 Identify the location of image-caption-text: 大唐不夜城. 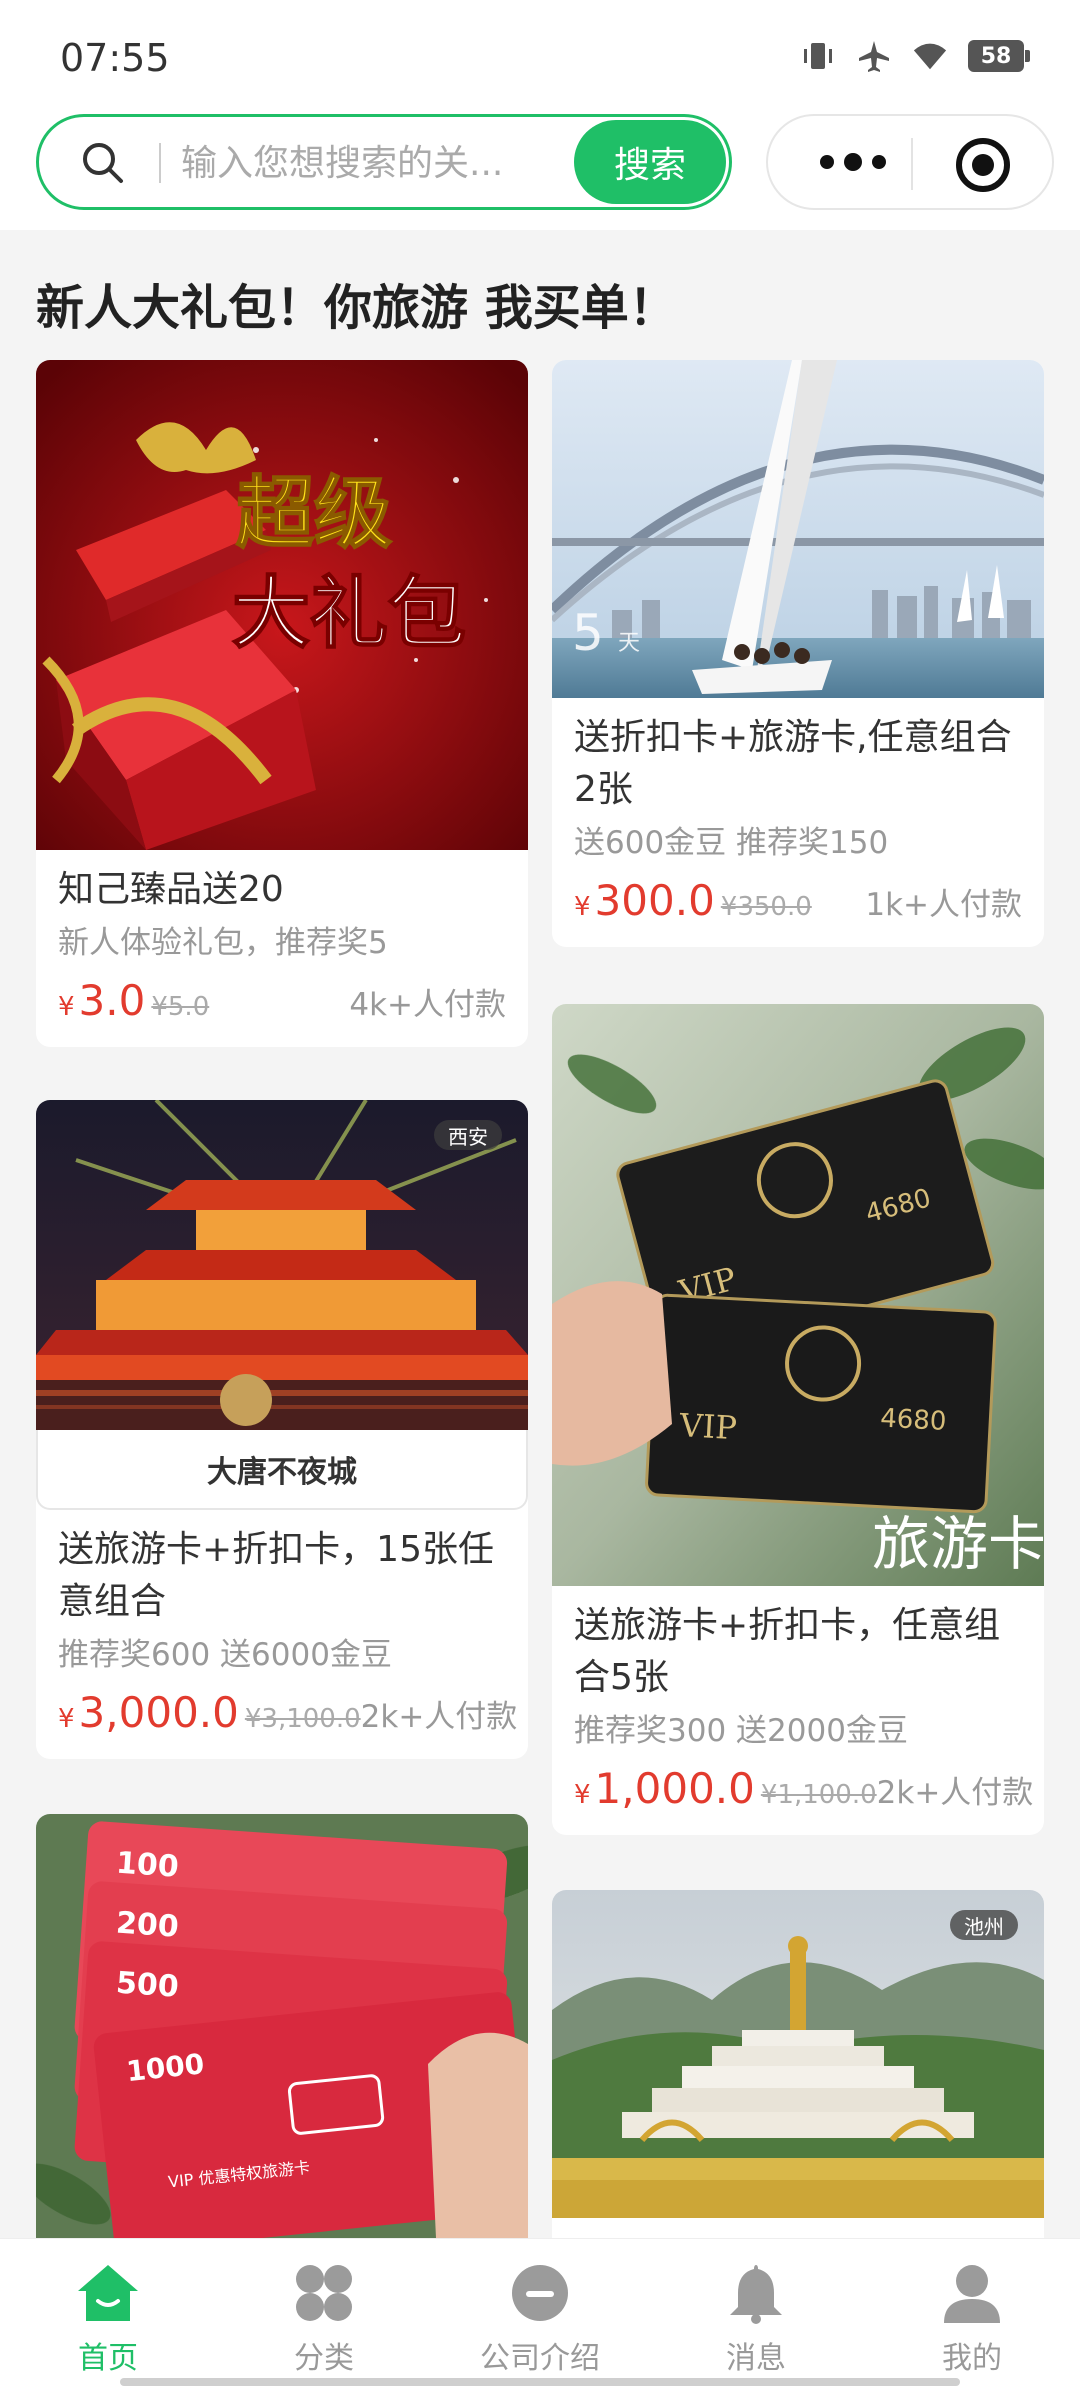
(282, 1472).